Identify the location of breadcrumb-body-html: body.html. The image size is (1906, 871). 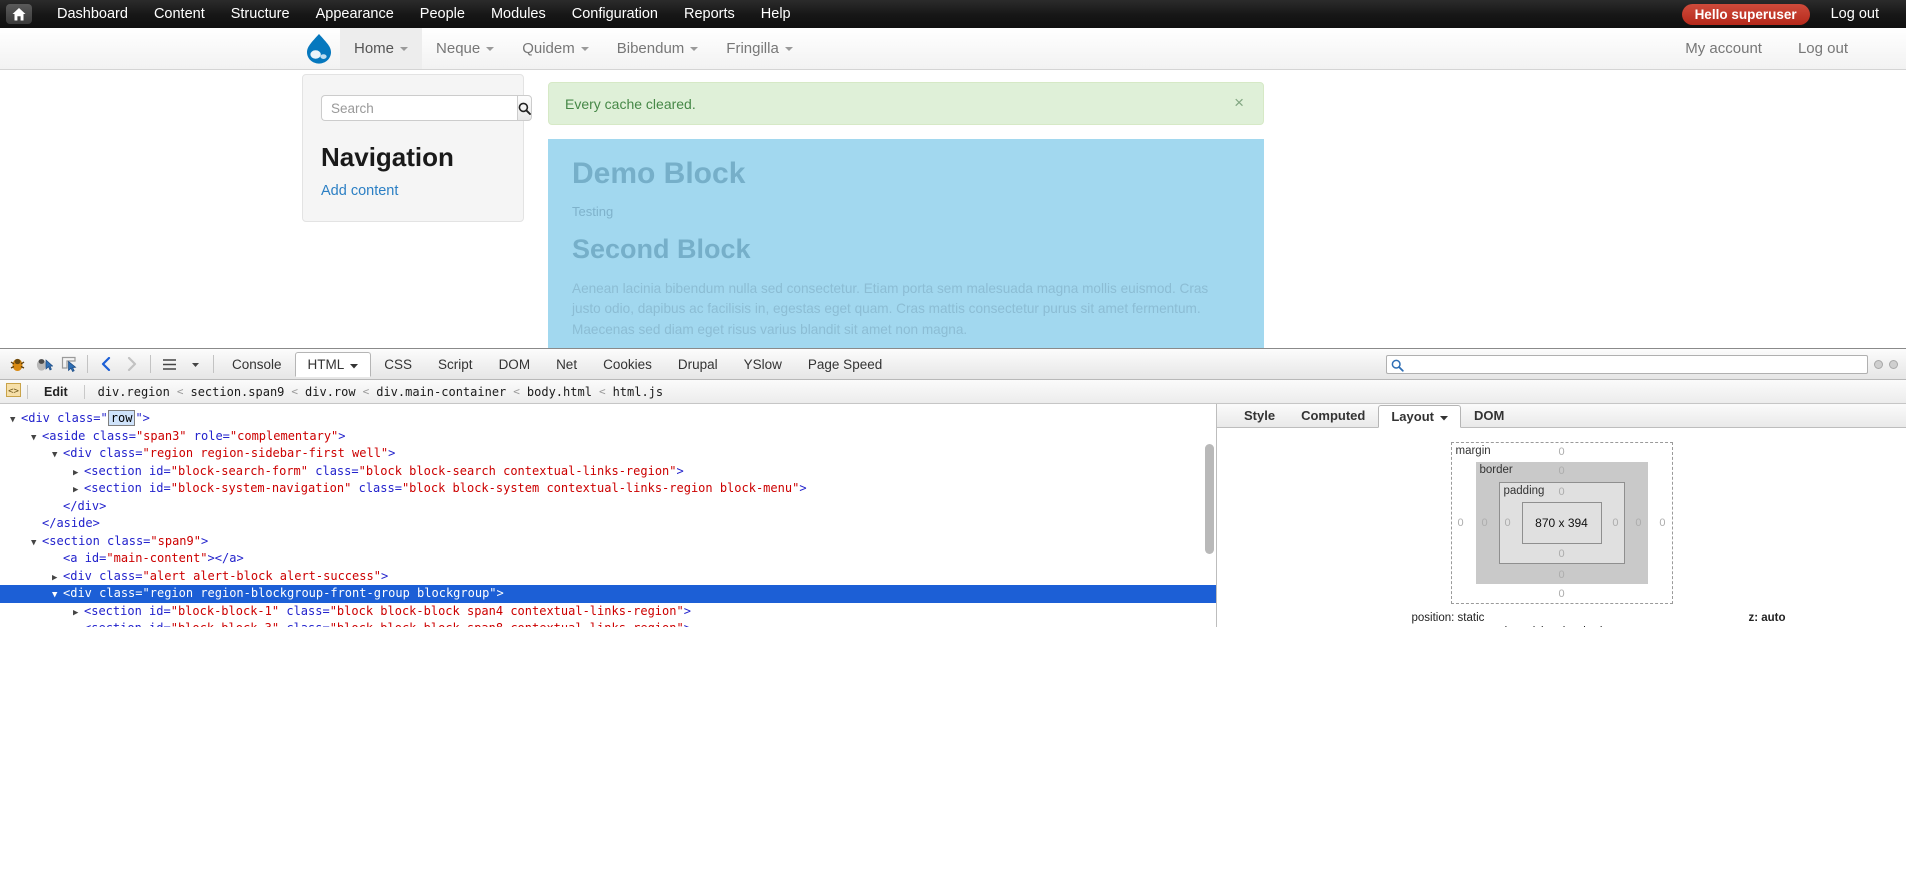
(559, 392).